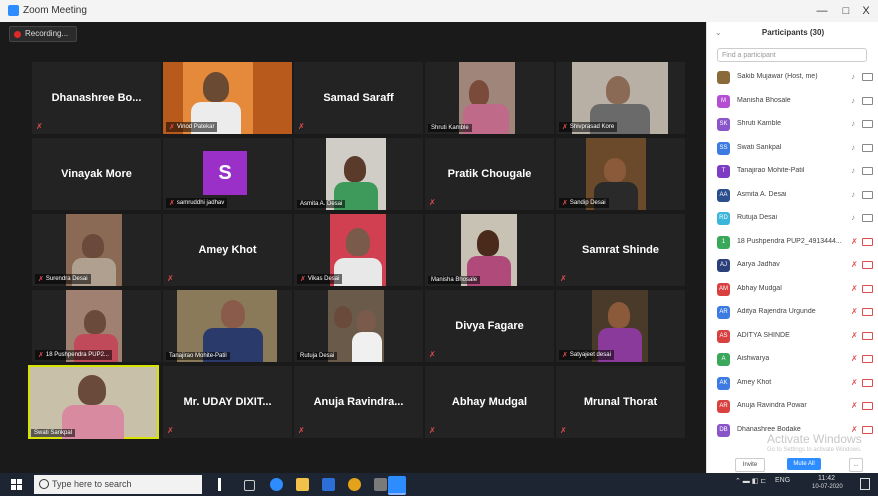  What do you see at coordinates (358, 402) in the screenshot?
I see `video-tile: Anuja Ravindra... ✗` at bounding box center [358, 402].